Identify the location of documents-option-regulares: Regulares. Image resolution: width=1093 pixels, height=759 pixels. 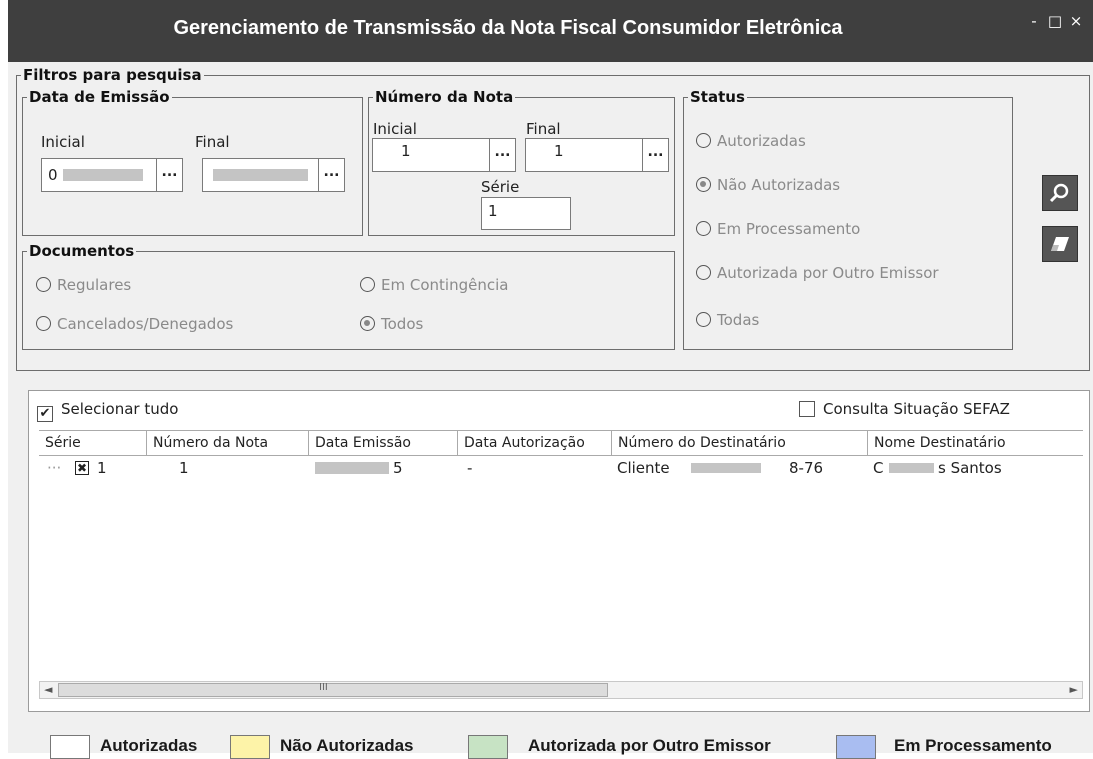
(83, 285).